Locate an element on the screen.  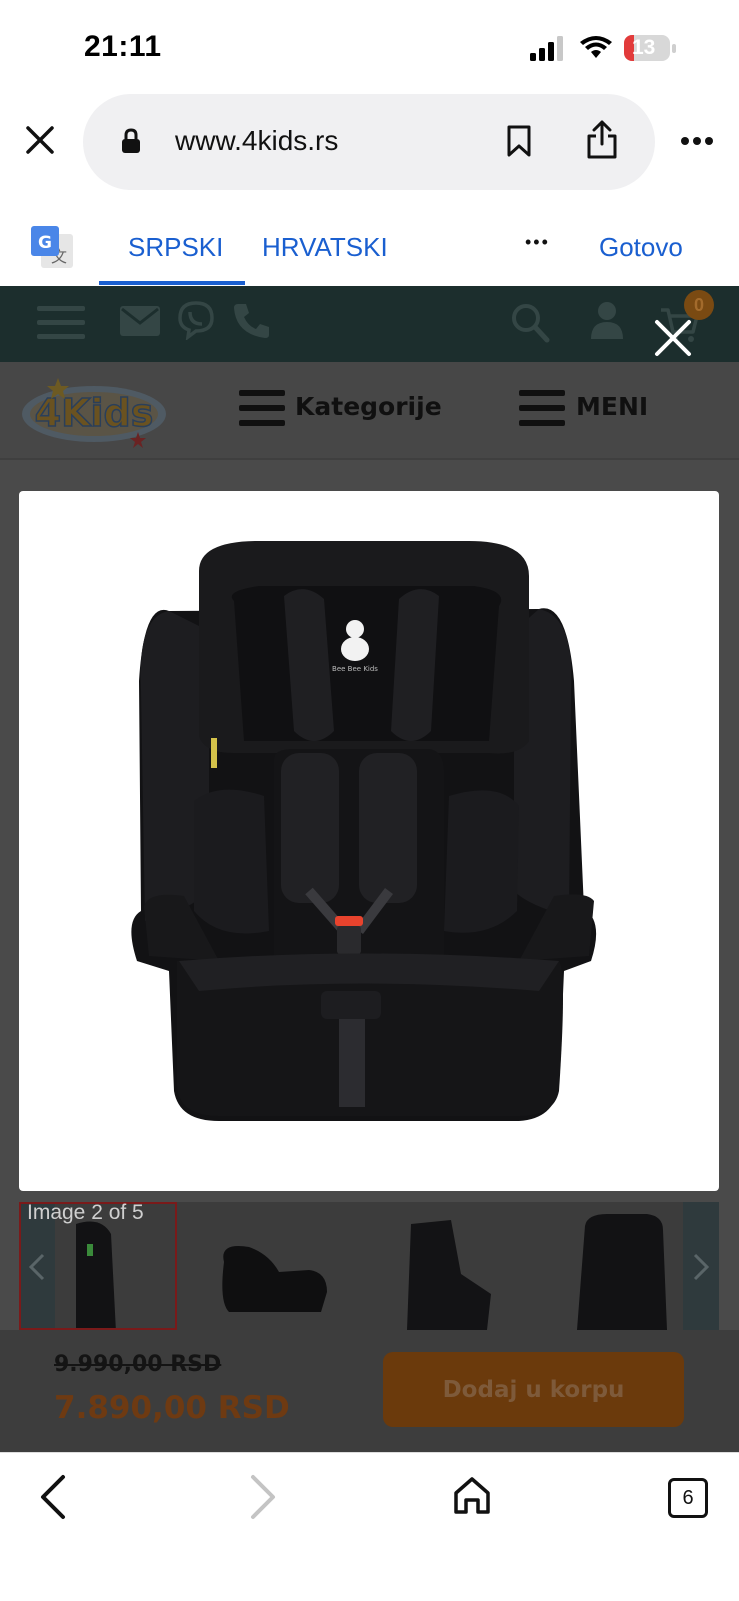
lock-icon is located at coordinates (131, 140).